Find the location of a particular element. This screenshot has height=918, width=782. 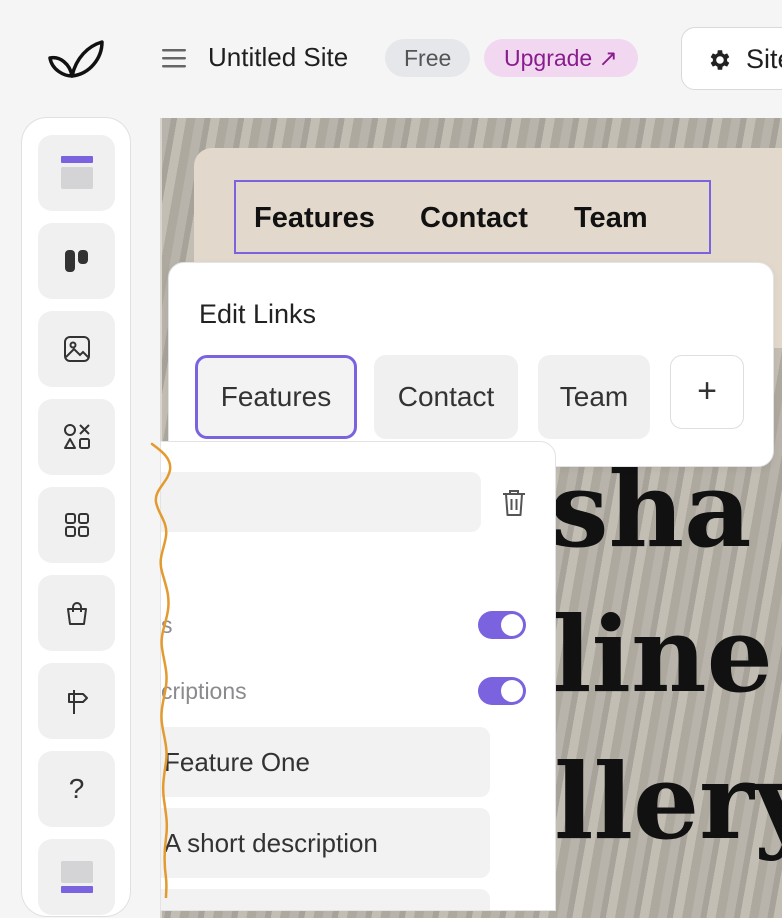

nav-link-contact: Contact is located at coordinates (474, 218).